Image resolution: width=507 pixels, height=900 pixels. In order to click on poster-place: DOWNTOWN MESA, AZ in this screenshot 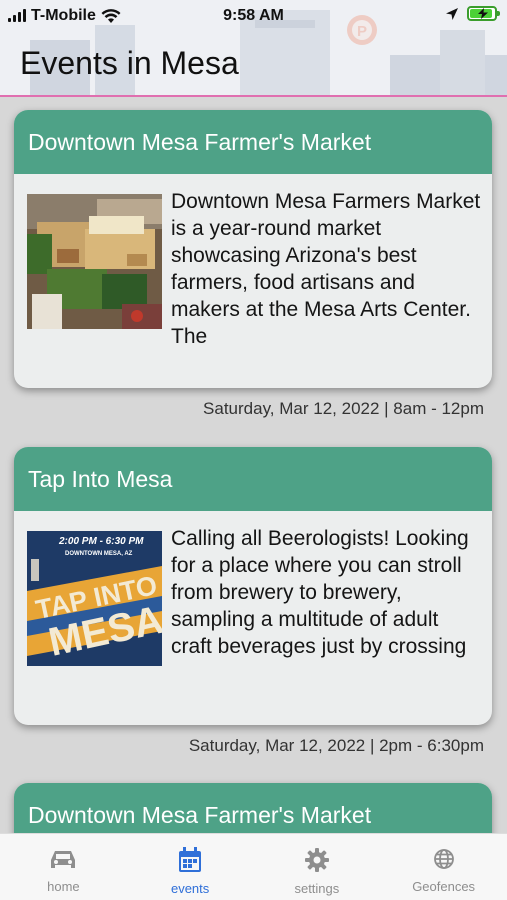, I will do `click(99, 554)`.